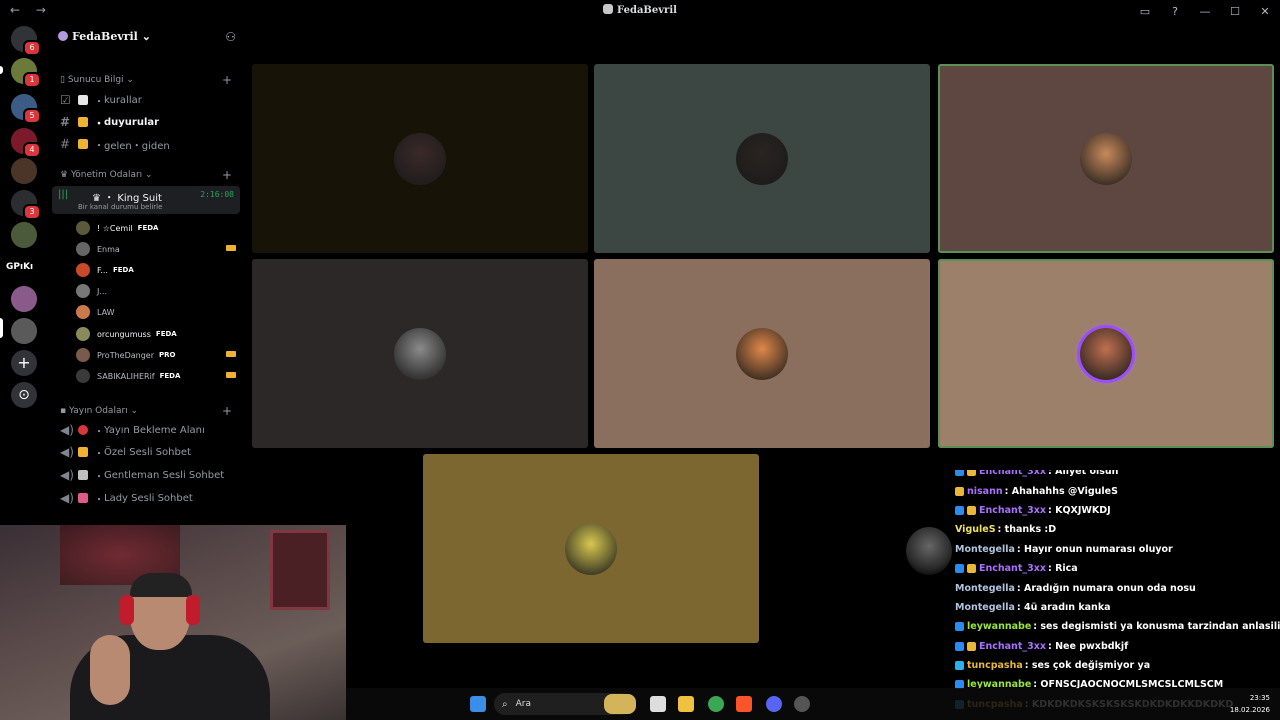 The width and height of the screenshot is (1280, 720). I want to click on voice-user-name: orcungumuss, so click(124, 334).